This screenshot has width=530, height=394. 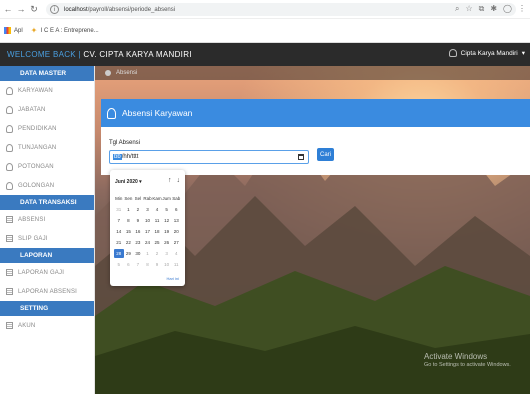 What do you see at coordinates (37, 147) in the screenshot?
I see `sidebar-item-label: TUNJANGAN` at bounding box center [37, 147].